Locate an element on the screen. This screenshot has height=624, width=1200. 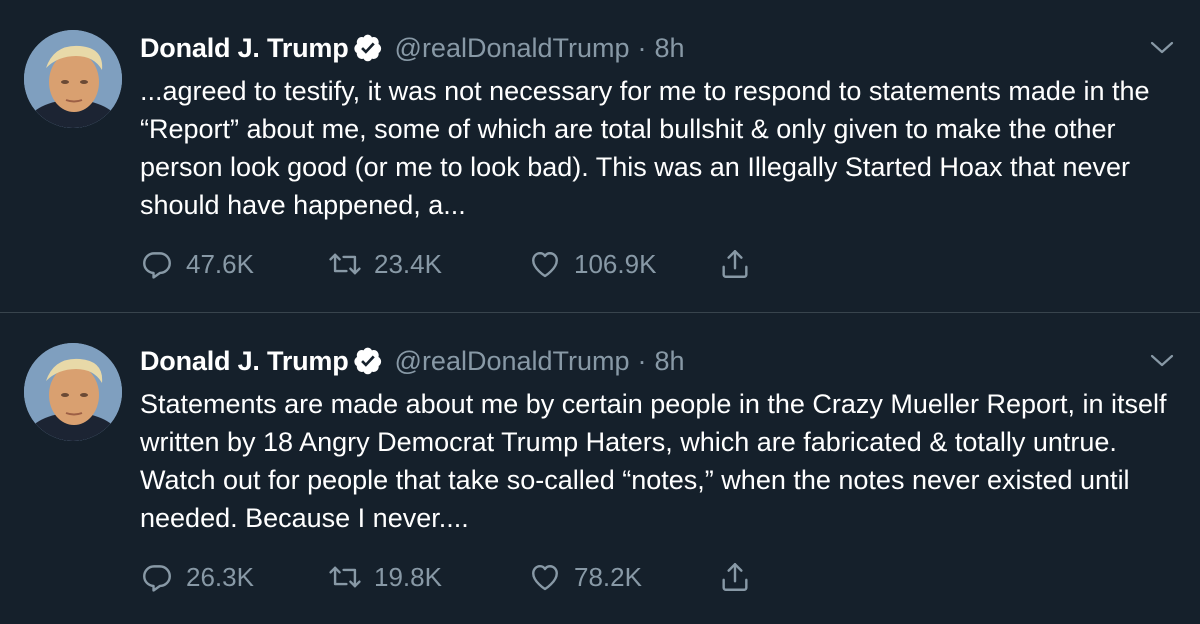
reply-button: 47.6K is located at coordinates (234, 264).